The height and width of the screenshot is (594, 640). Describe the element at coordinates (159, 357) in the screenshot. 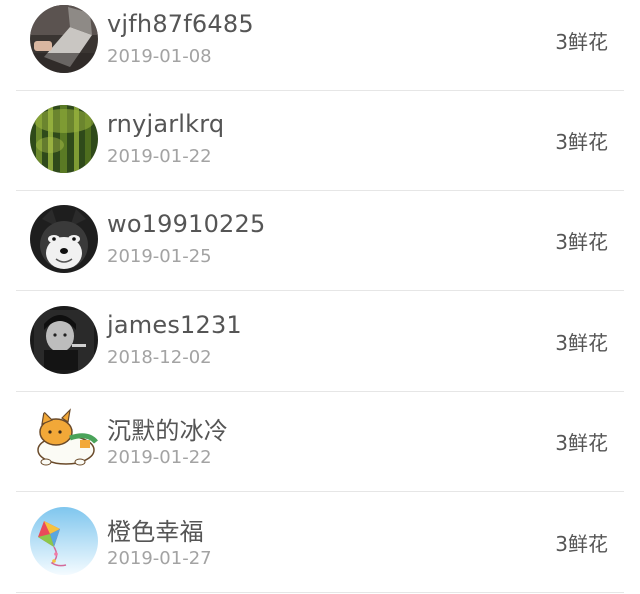

I see `date-label: 2018-12-02` at that location.